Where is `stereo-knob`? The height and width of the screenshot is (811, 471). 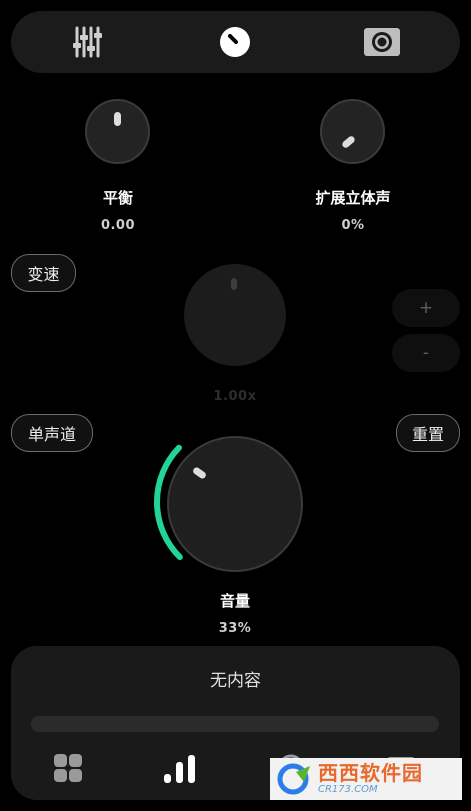 stereo-knob is located at coordinates (352, 131).